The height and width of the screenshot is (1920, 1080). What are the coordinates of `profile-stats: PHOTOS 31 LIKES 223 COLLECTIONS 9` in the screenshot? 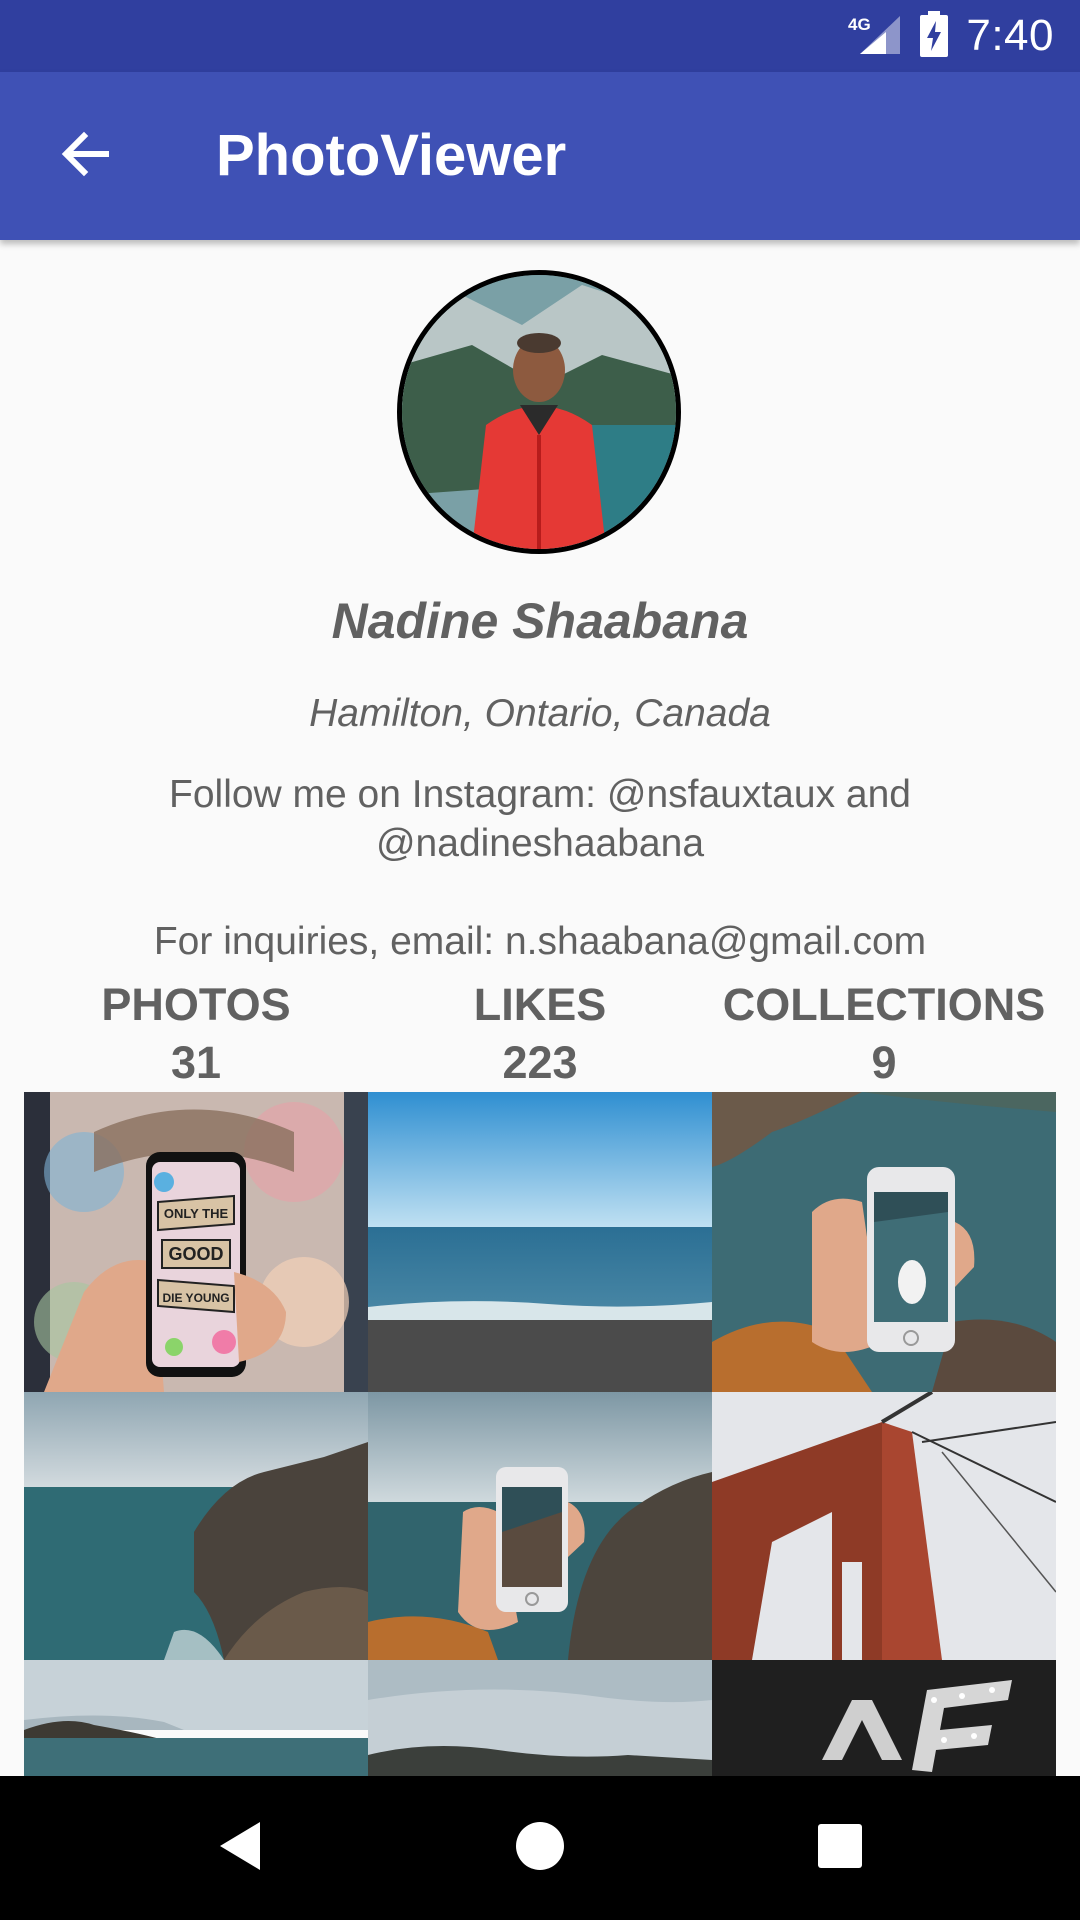 It's located at (540, 1034).